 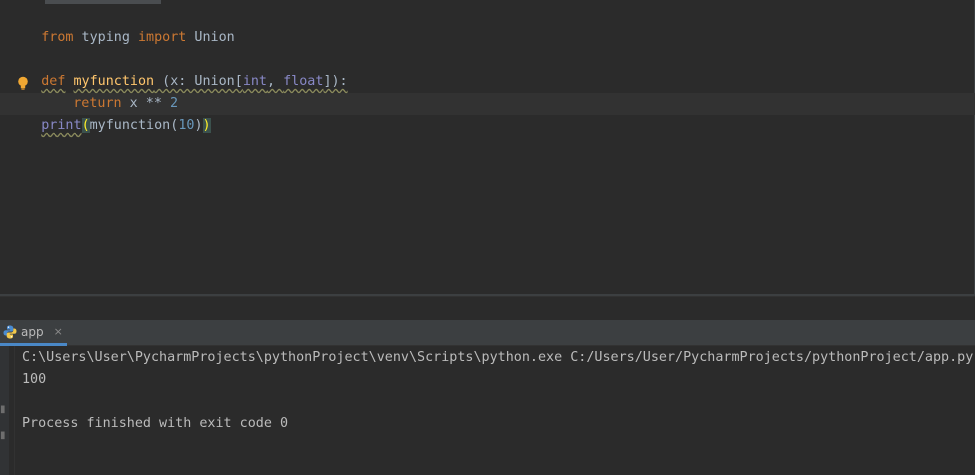 What do you see at coordinates (109, 91) in the screenshot?
I see `code-line-4: return x ** 2` at bounding box center [109, 91].